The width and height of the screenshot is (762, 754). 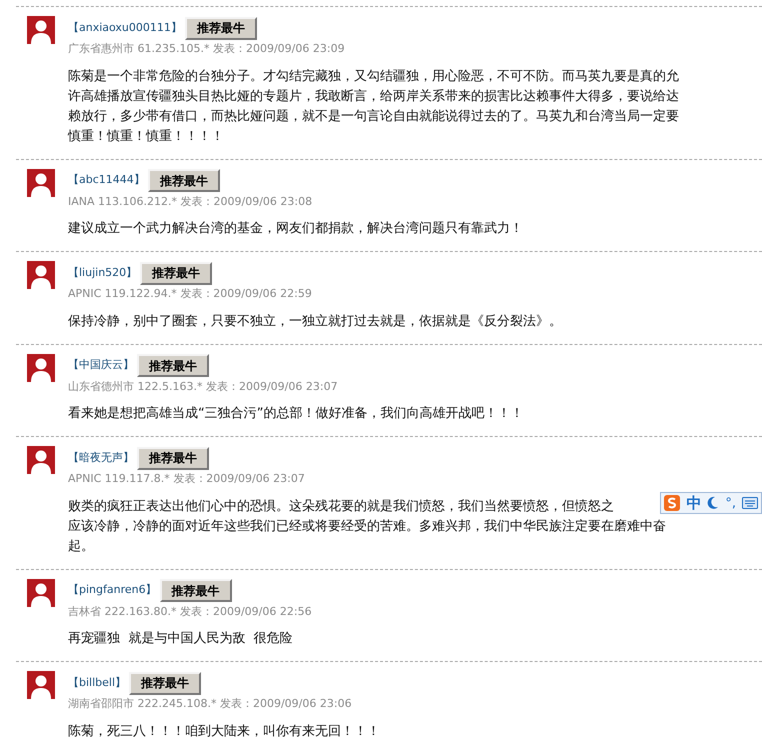 What do you see at coordinates (367, 527) in the screenshot?
I see `comment-text: 应该冷静，冷静的面对近年这些我们已经或将要经受的苦难。多难兴邦，我们中华民族注定要在磨难中奋` at bounding box center [367, 527].